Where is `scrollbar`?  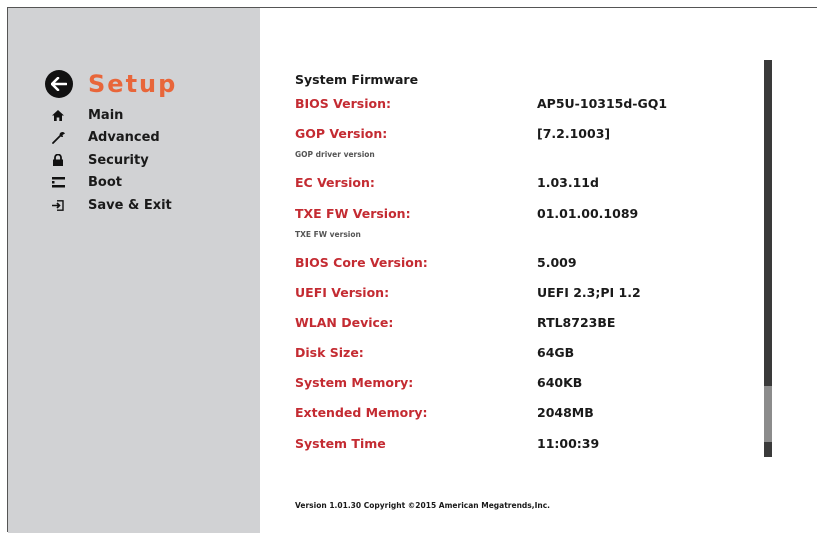 scrollbar is located at coordinates (768, 258).